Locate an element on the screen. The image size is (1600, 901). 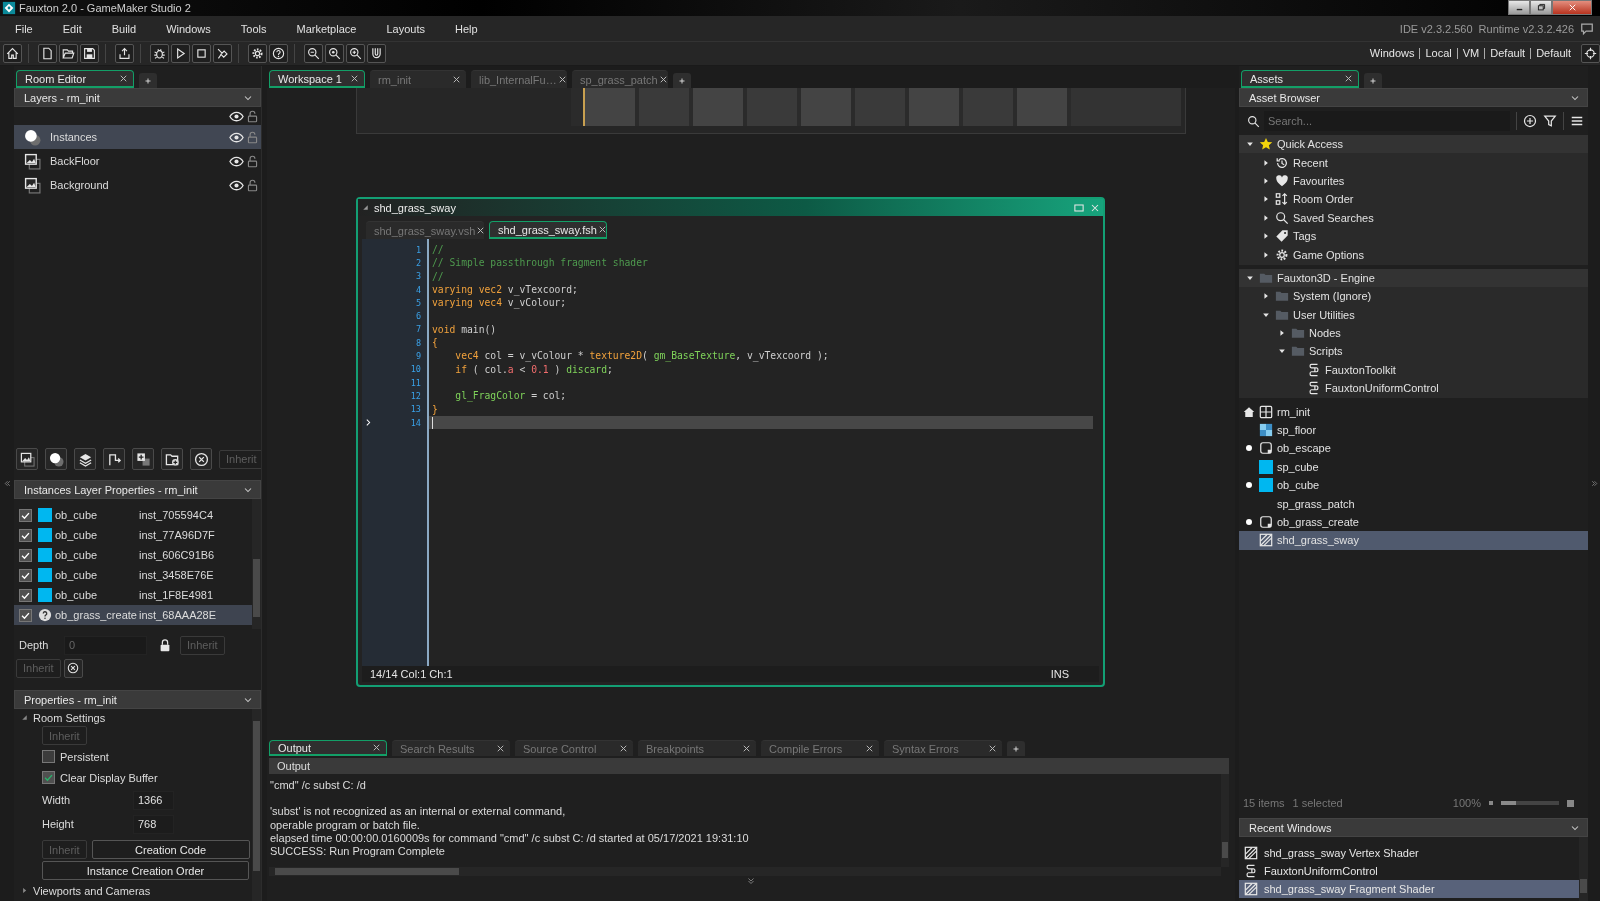
panel-header-dropdown: Recent Windows is located at coordinates (1413, 827).